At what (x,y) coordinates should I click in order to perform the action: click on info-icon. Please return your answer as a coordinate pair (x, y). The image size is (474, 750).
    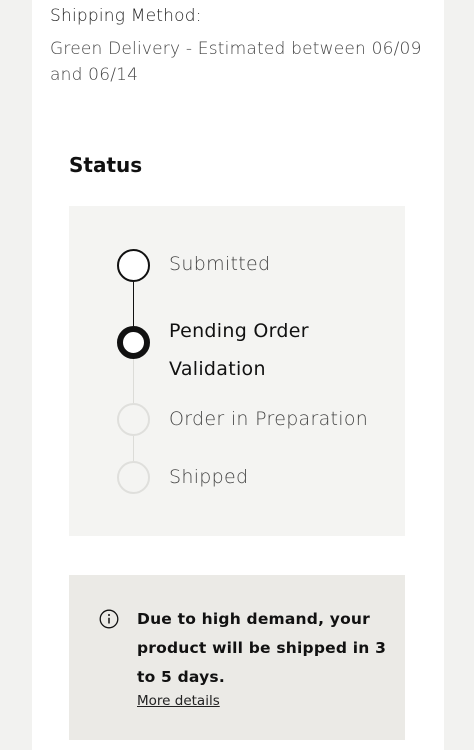
    Looking at the image, I should click on (109, 619).